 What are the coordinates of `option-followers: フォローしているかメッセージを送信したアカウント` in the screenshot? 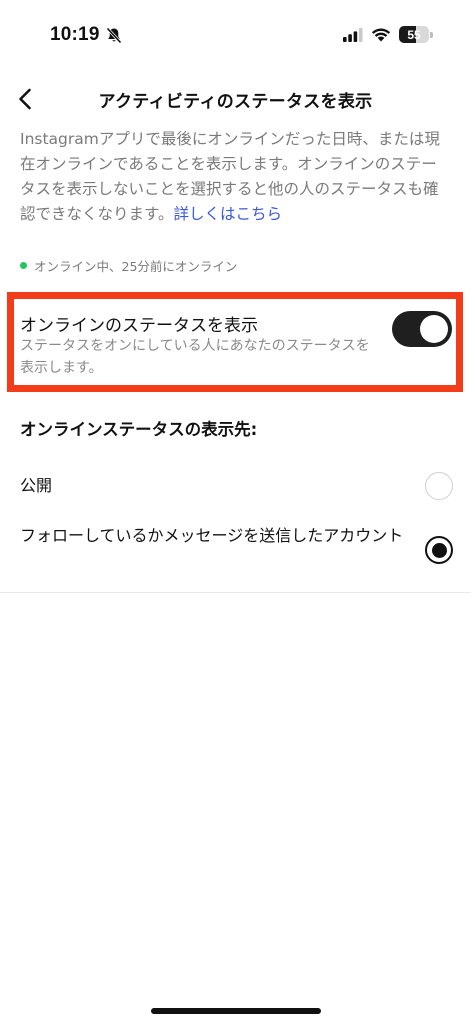 It's located at (235, 550).